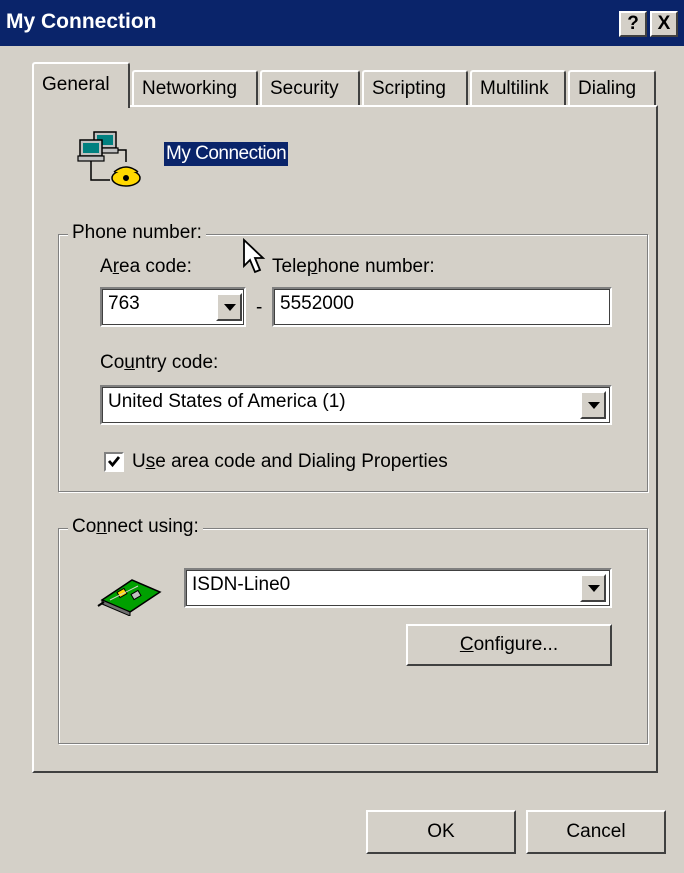 This screenshot has width=684, height=873. What do you see at coordinates (342, 23) in the screenshot?
I see `title-bar: My Connection ? X` at bounding box center [342, 23].